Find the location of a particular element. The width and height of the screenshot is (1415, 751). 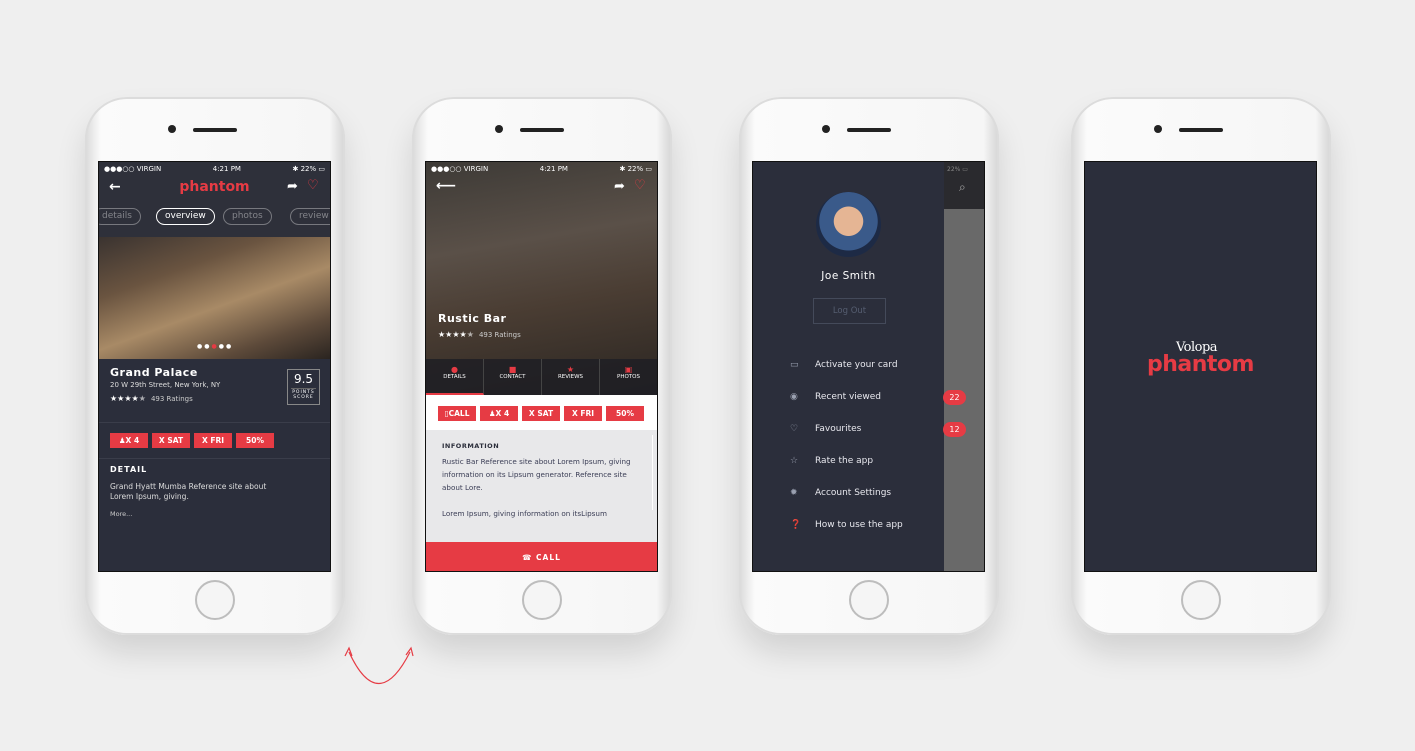

brand-logo: phantom is located at coordinates (1200, 364).